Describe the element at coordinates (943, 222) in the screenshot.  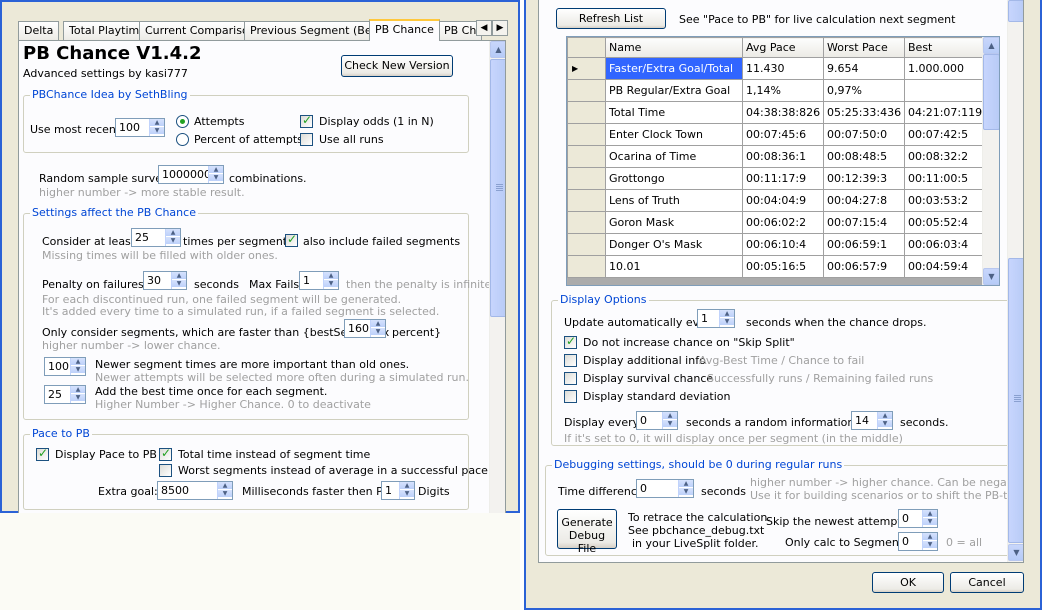
I see `cell-best: 00:05:52:4` at that location.